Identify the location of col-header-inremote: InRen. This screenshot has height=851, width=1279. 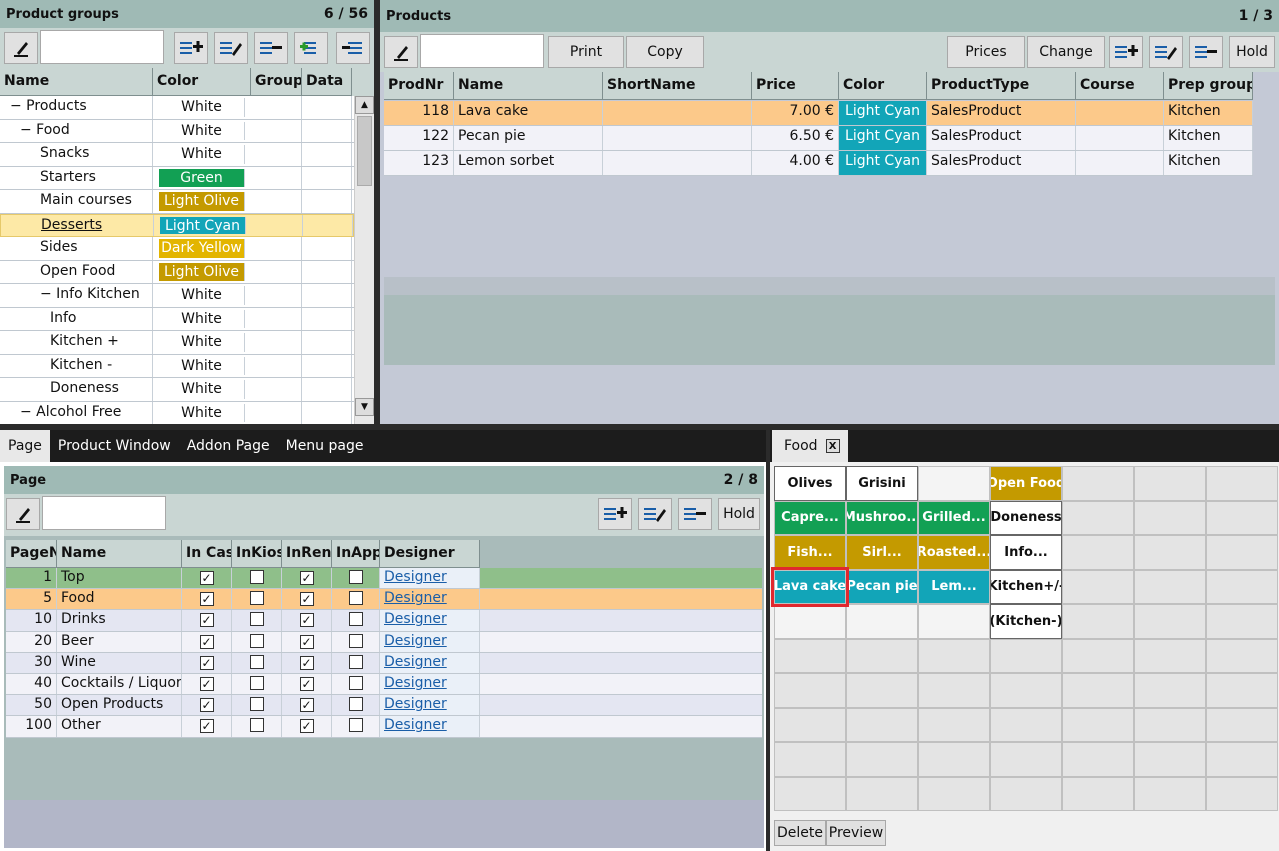
(307, 554).